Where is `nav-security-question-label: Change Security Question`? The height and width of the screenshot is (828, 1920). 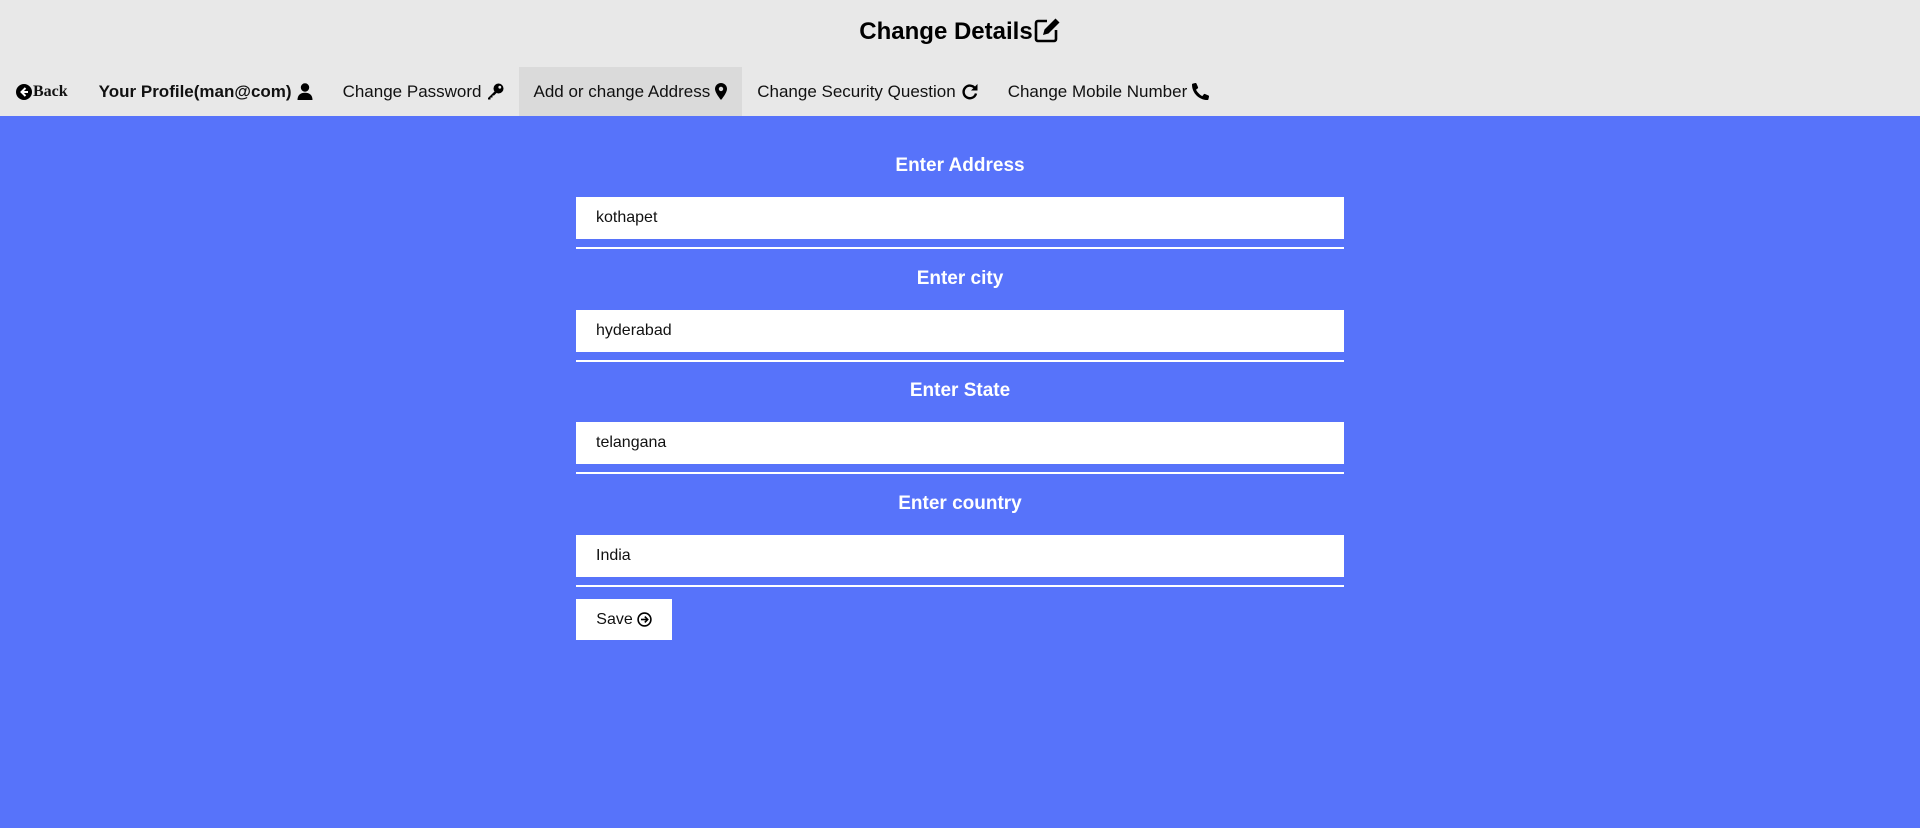 nav-security-question-label: Change Security Question is located at coordinates (856, 91).